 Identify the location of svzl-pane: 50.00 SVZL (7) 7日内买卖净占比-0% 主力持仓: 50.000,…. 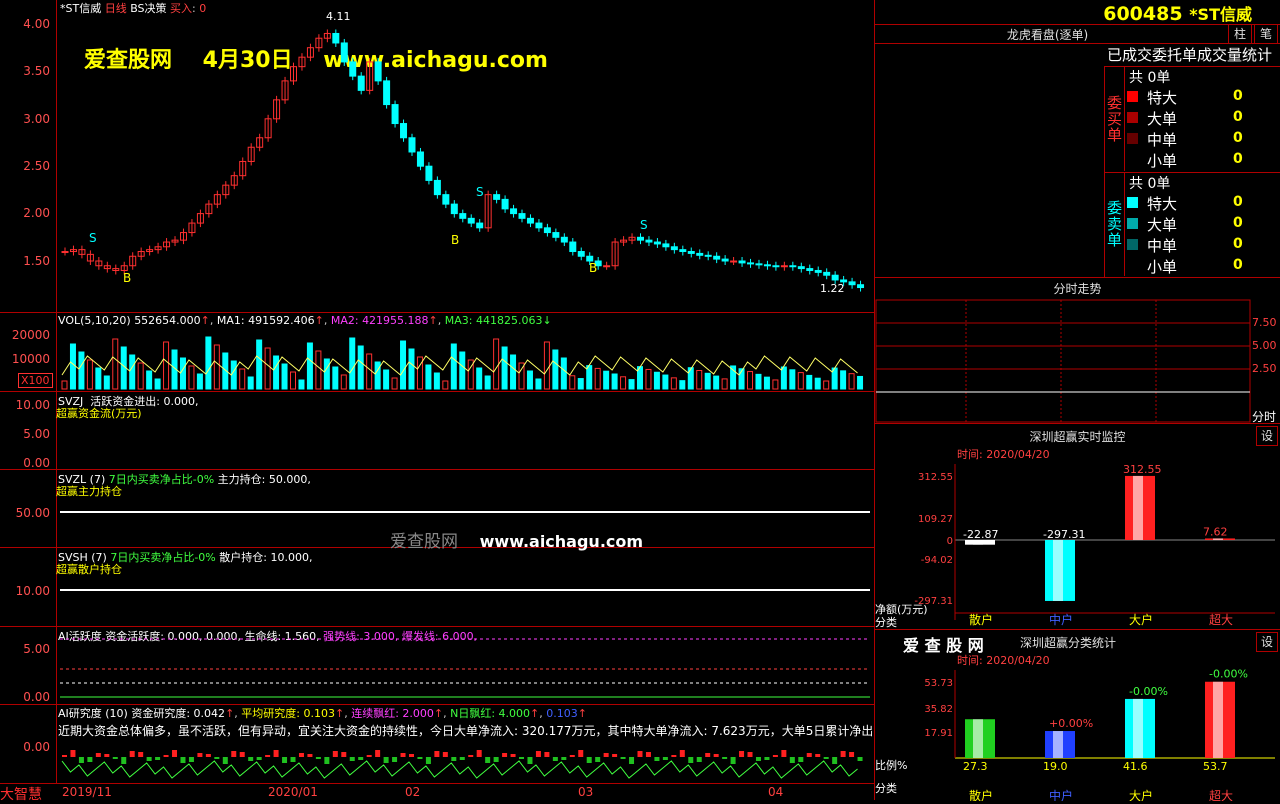
(437, 511).